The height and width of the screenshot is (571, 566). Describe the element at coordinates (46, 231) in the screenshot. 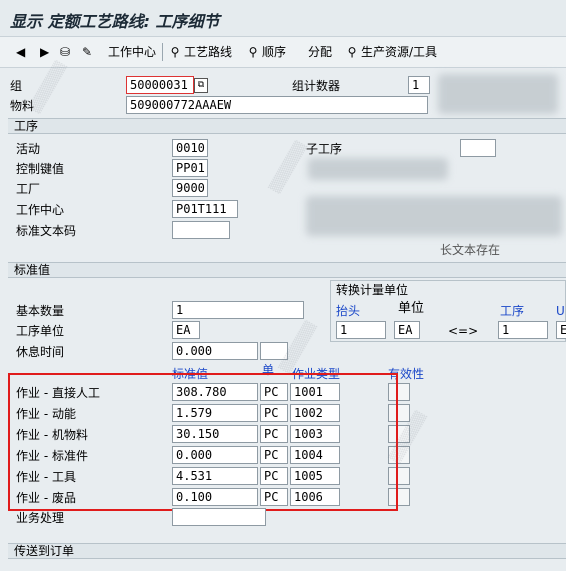

I see `std-text-key-label: 标准文本码` at that location.